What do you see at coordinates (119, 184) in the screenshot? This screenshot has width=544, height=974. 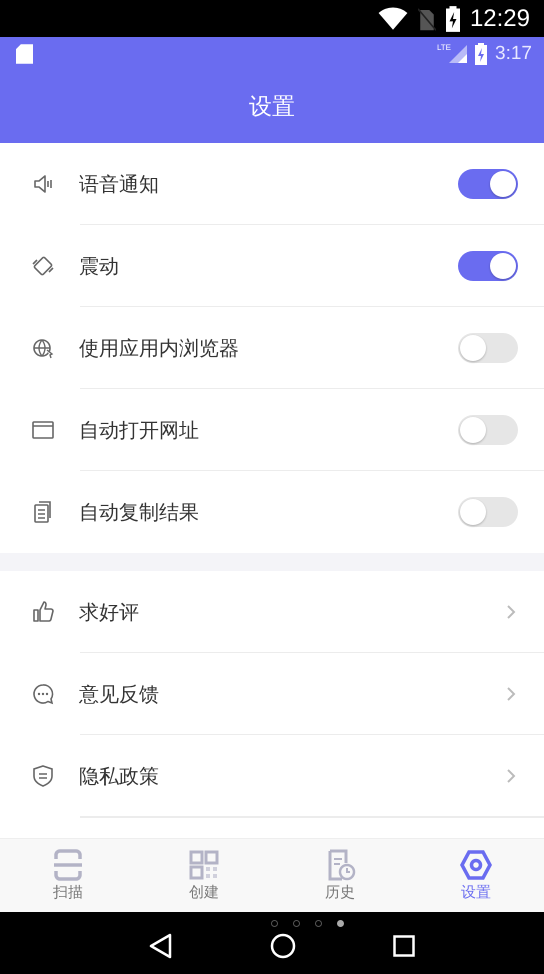 I see `setting-label: 语音通知` at bounding box center [119, 184].